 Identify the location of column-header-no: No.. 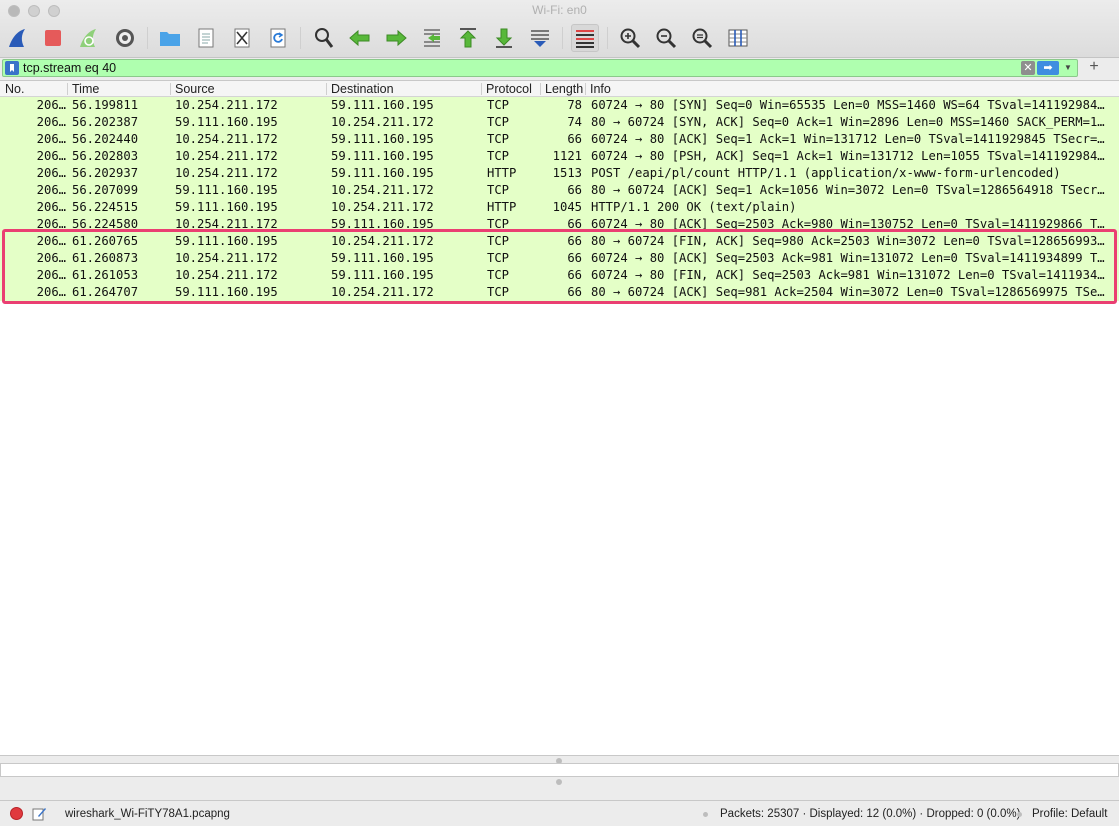
(14, 89).